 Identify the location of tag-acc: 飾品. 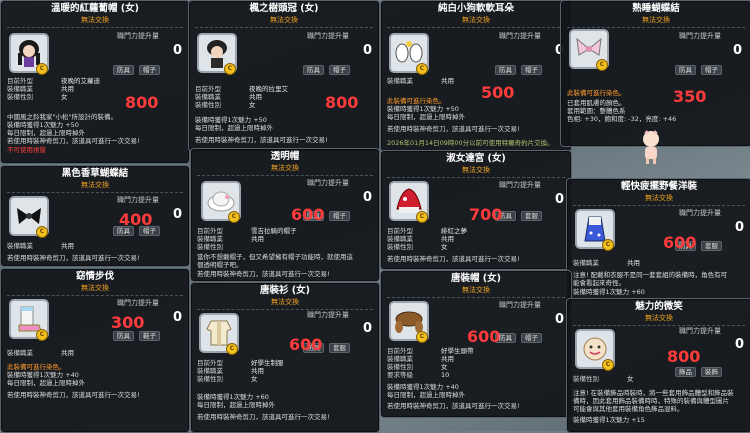
(685, 372).